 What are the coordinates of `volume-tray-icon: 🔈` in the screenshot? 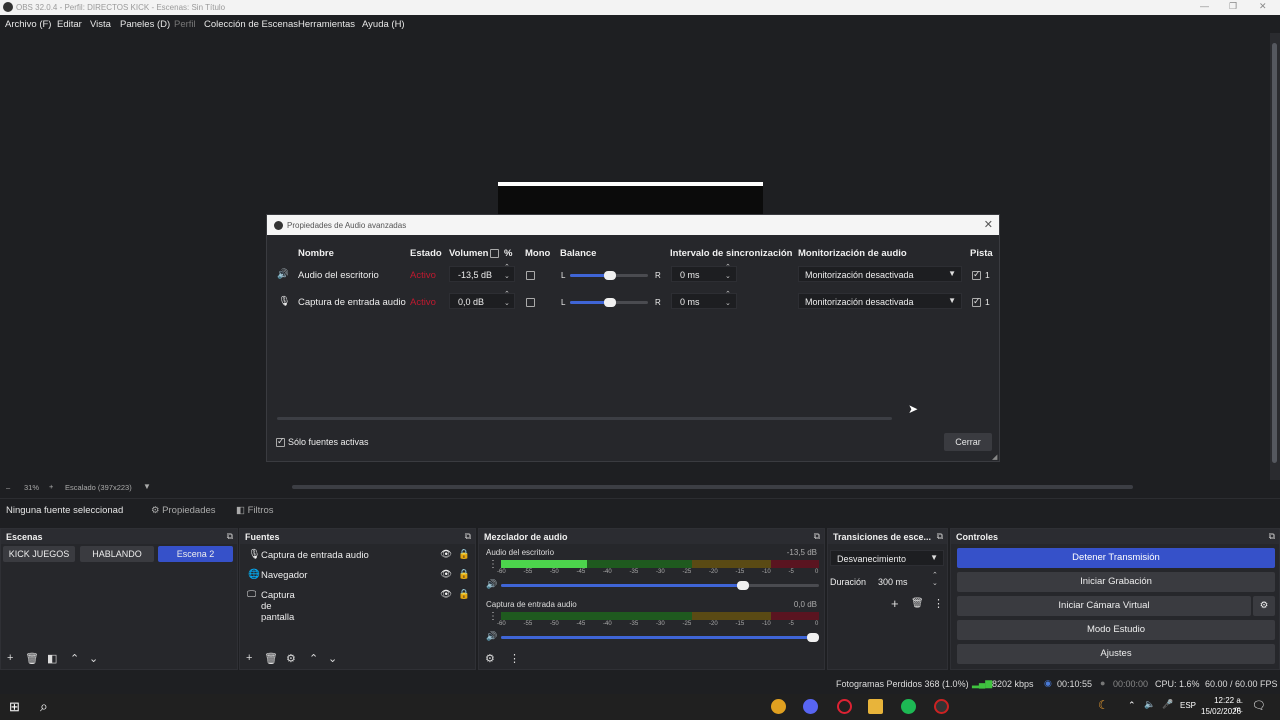 It's located at (1149, 704).